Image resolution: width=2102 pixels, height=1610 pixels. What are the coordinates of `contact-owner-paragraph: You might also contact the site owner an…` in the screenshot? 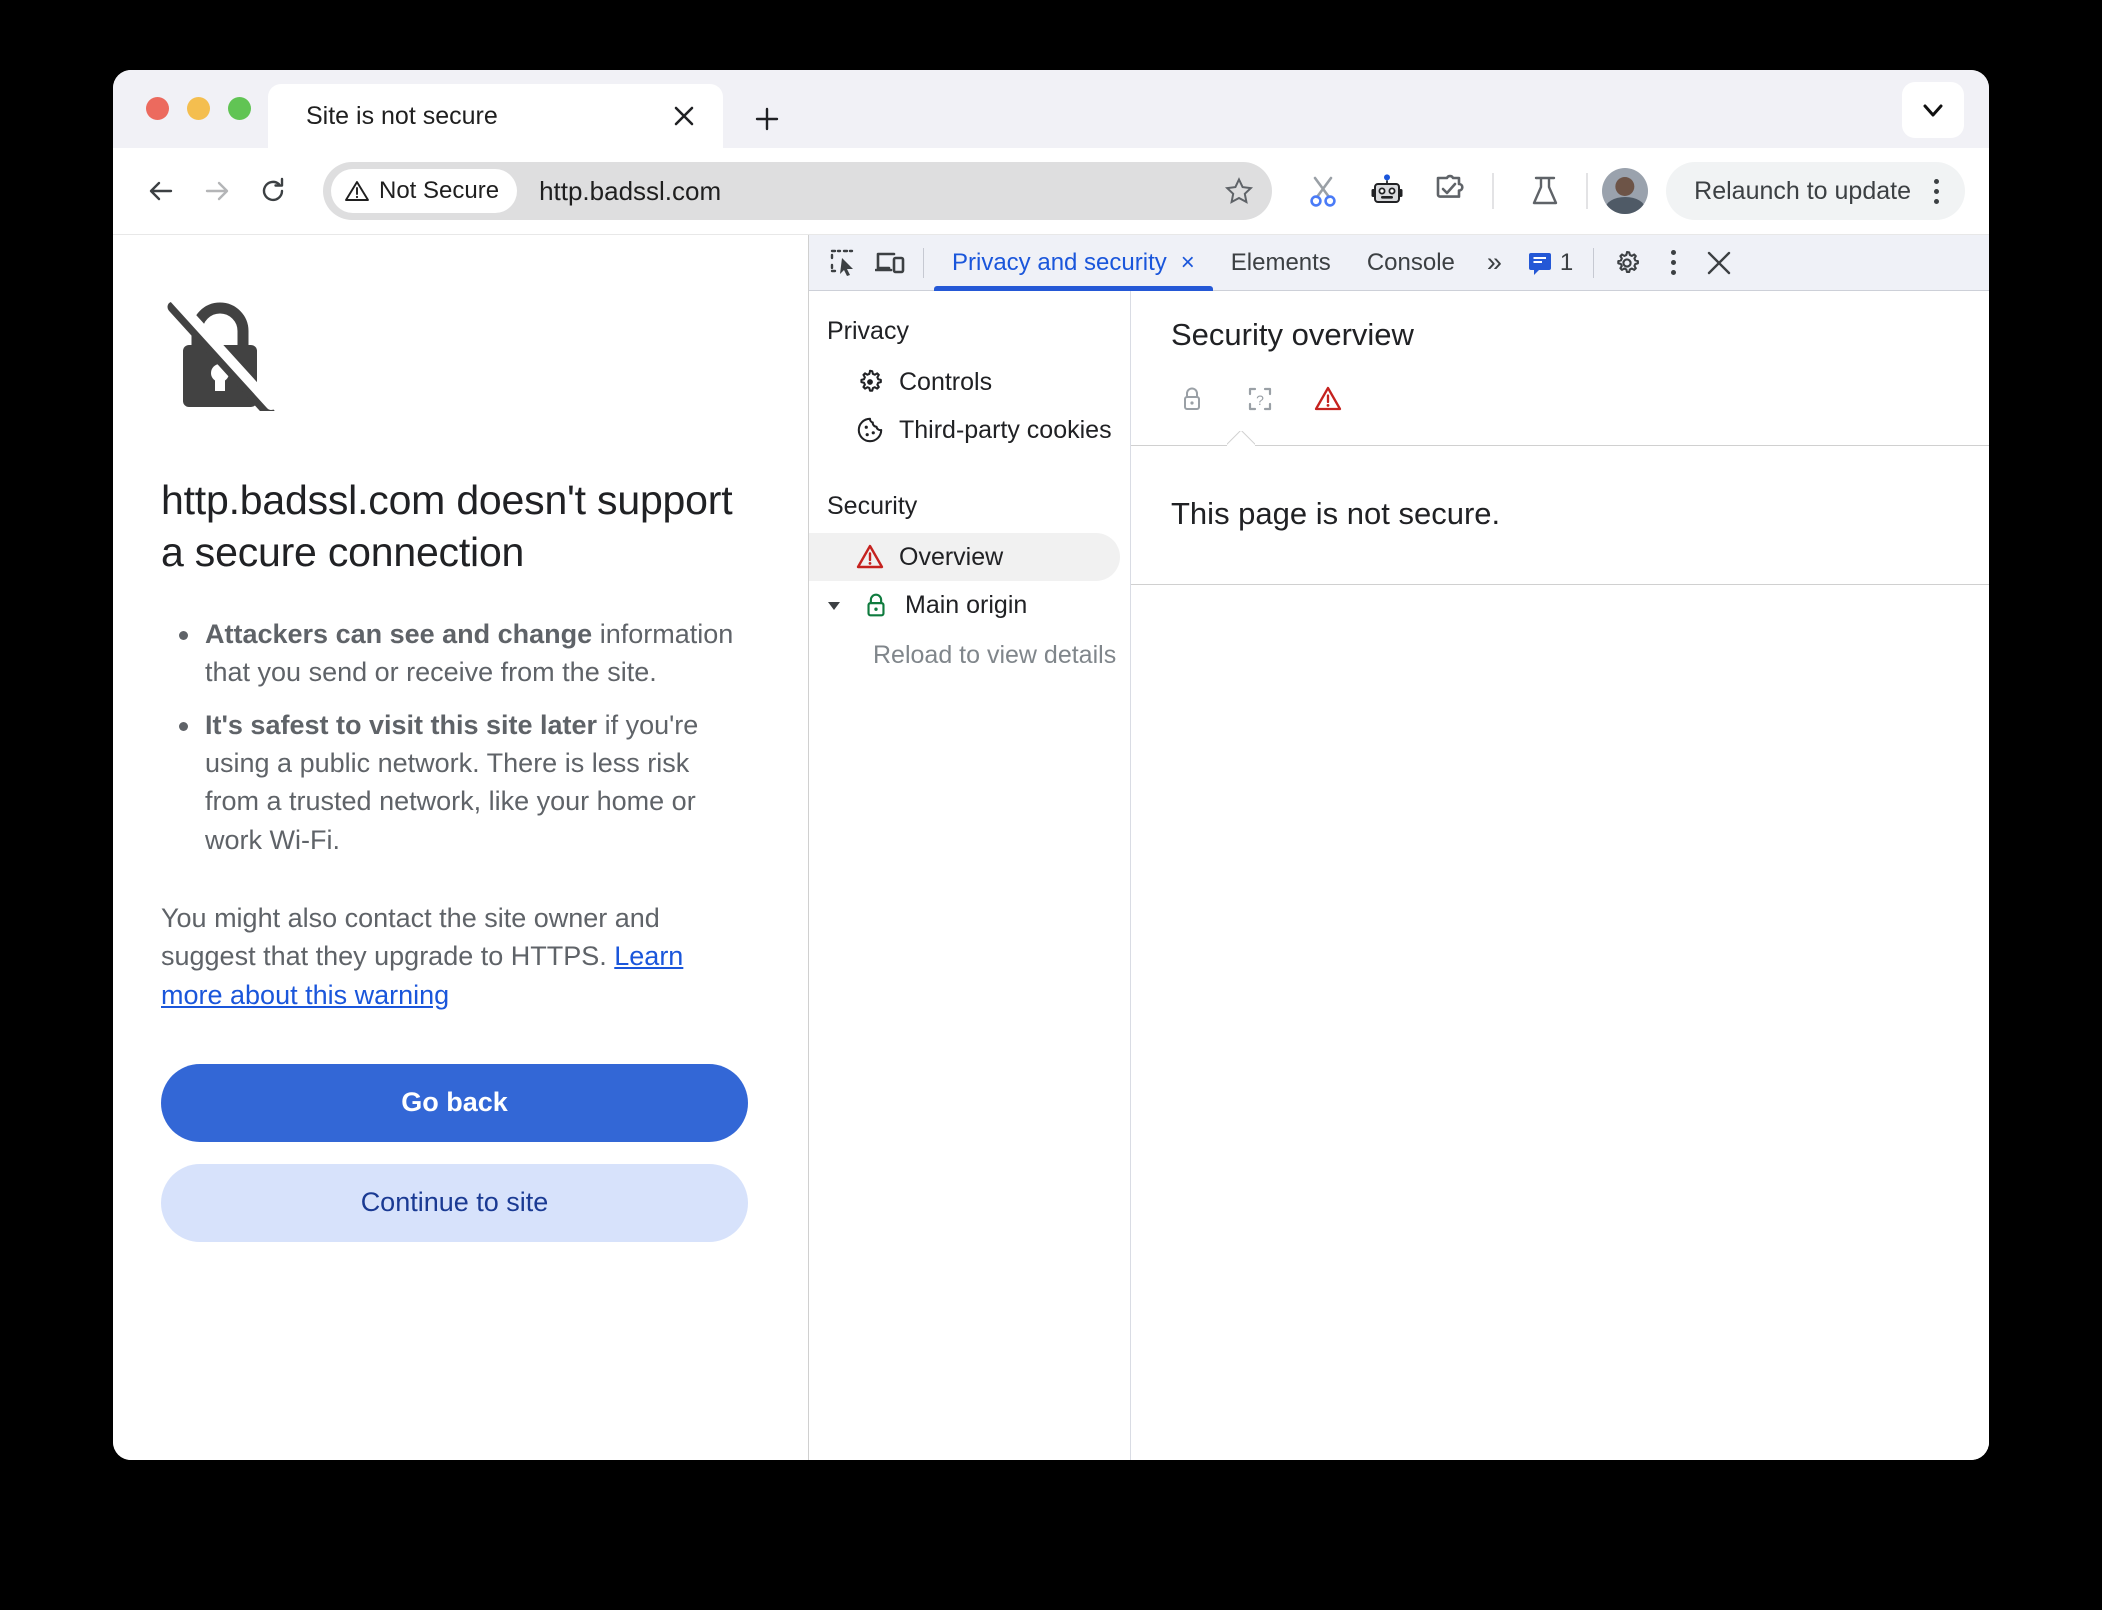 It's located at (454, 956).